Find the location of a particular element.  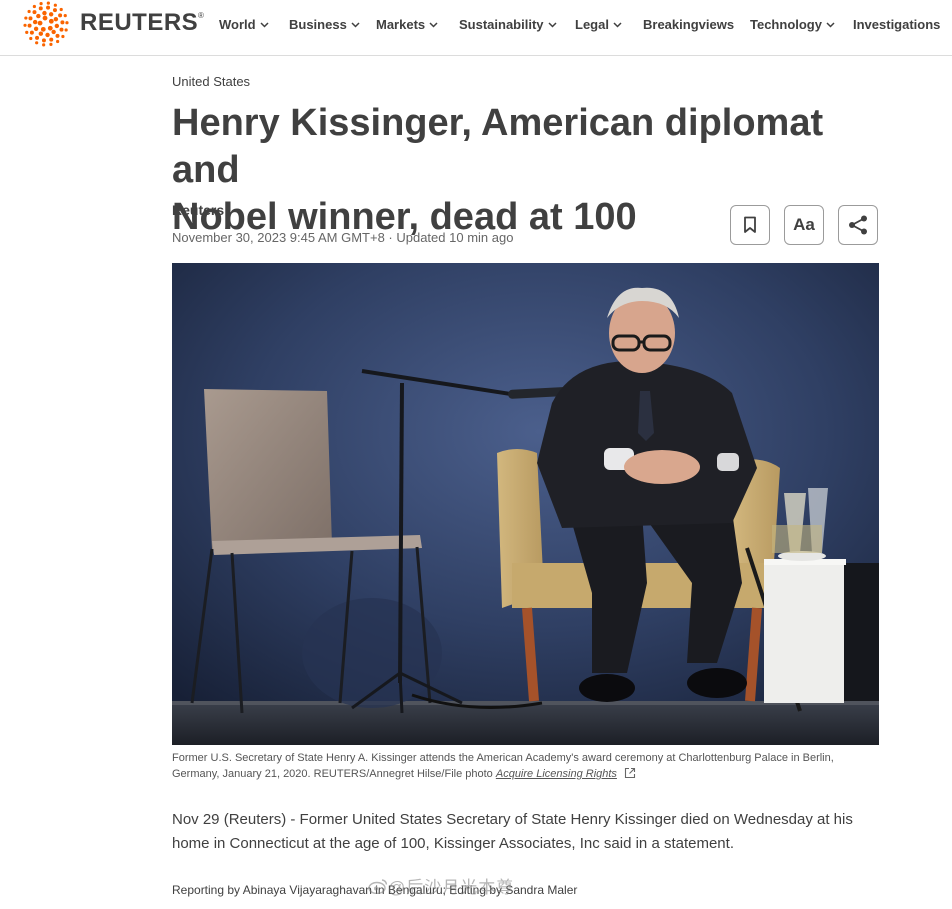

nav-breakingviews-label: Breakingviews is located at coordinates (689, 24).